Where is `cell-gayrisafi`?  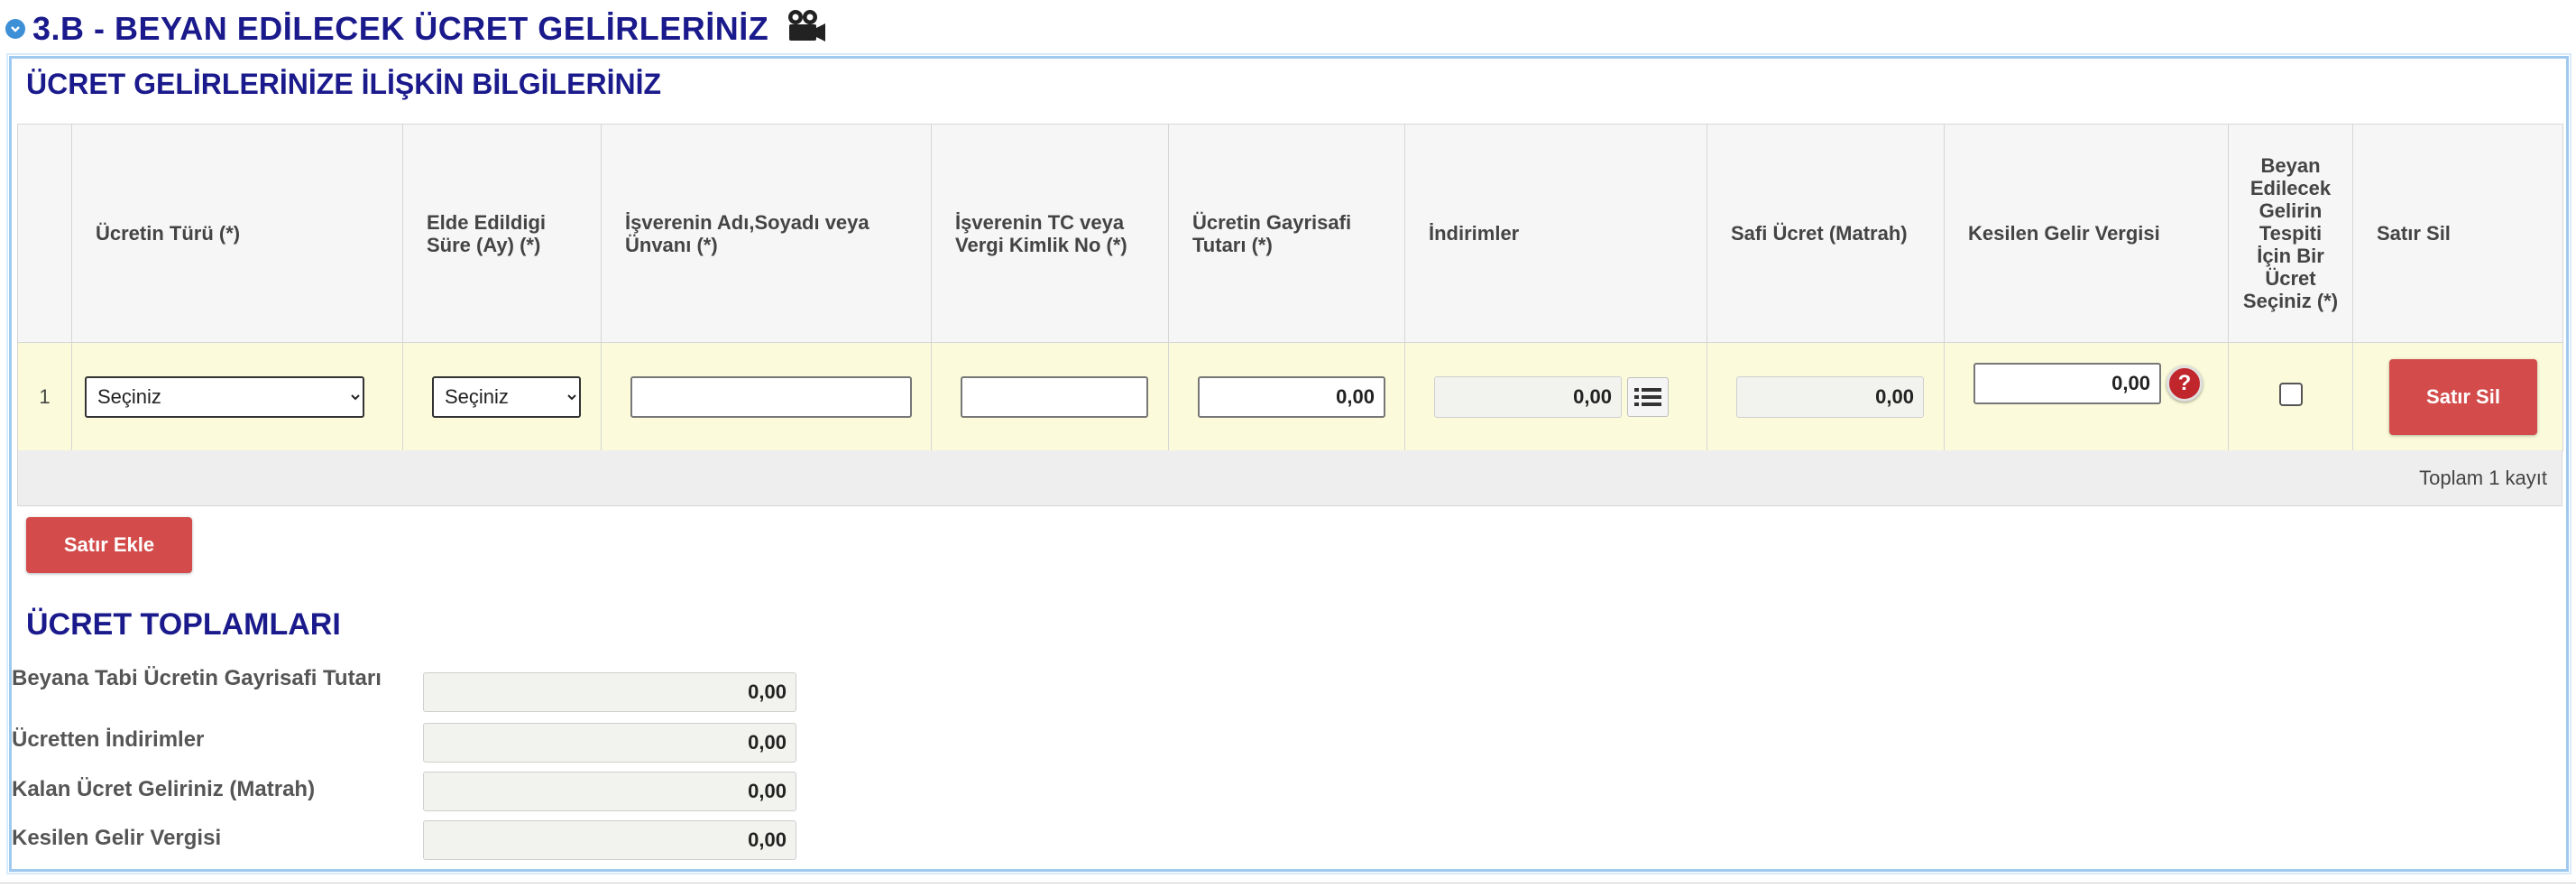 cell-gayrisafi is located at coordinates (1287, 396).